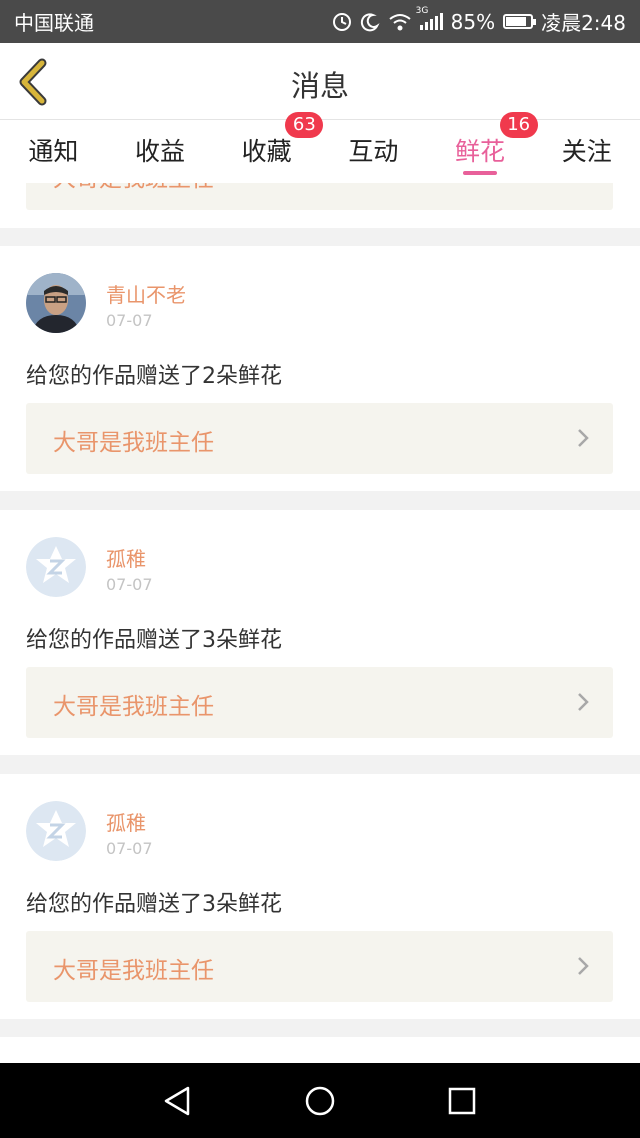 The height and width of the screenshot is (1138, 640). Describe the element at coordinates (320, 1050) in the screenshot. I see `list-item` at that location.